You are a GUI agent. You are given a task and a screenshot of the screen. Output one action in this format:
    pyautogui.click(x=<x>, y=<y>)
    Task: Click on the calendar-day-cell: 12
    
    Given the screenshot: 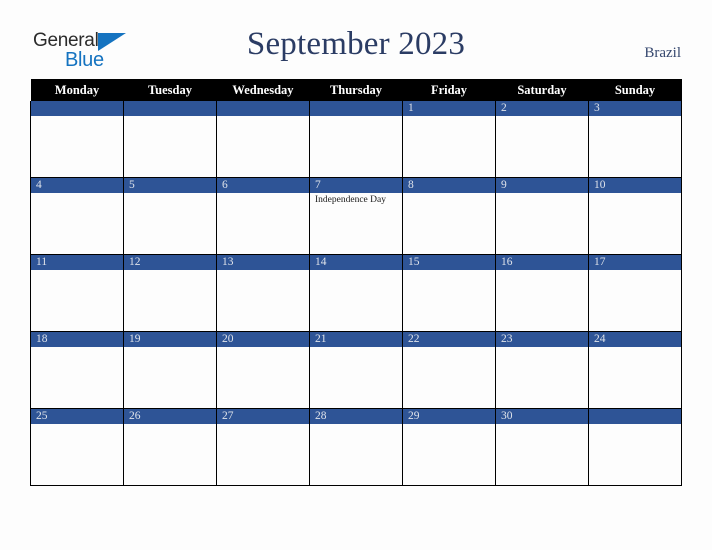 What is the action you would take?
    pyautogui.click(x=170, y=293)
    